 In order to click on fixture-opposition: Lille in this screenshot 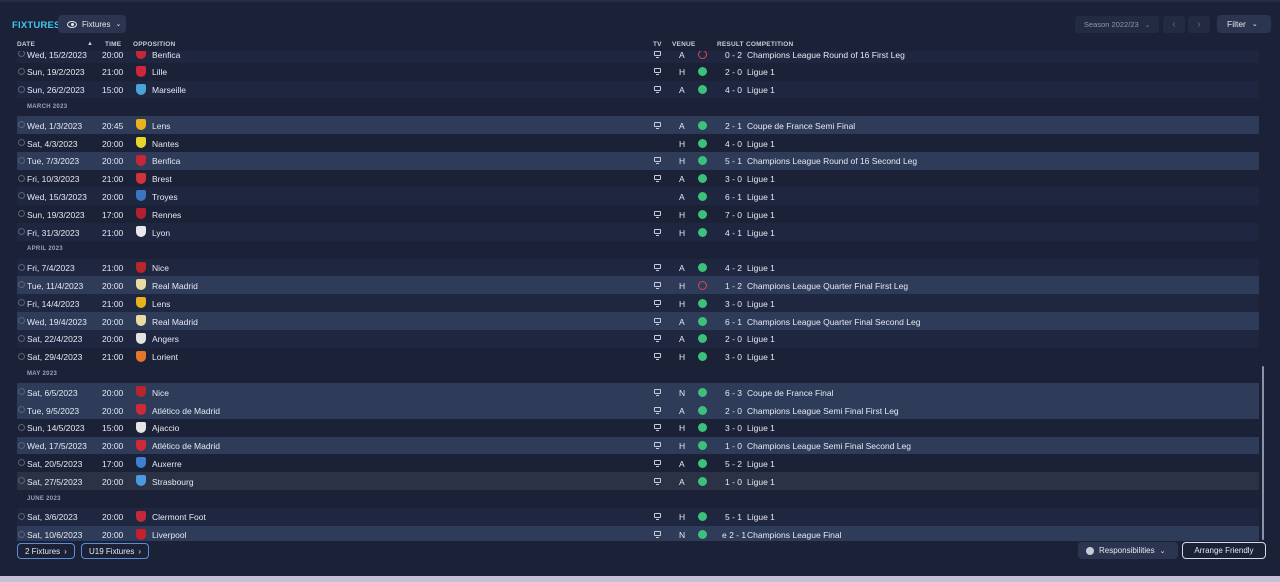, I will do `click(159, 72)`.